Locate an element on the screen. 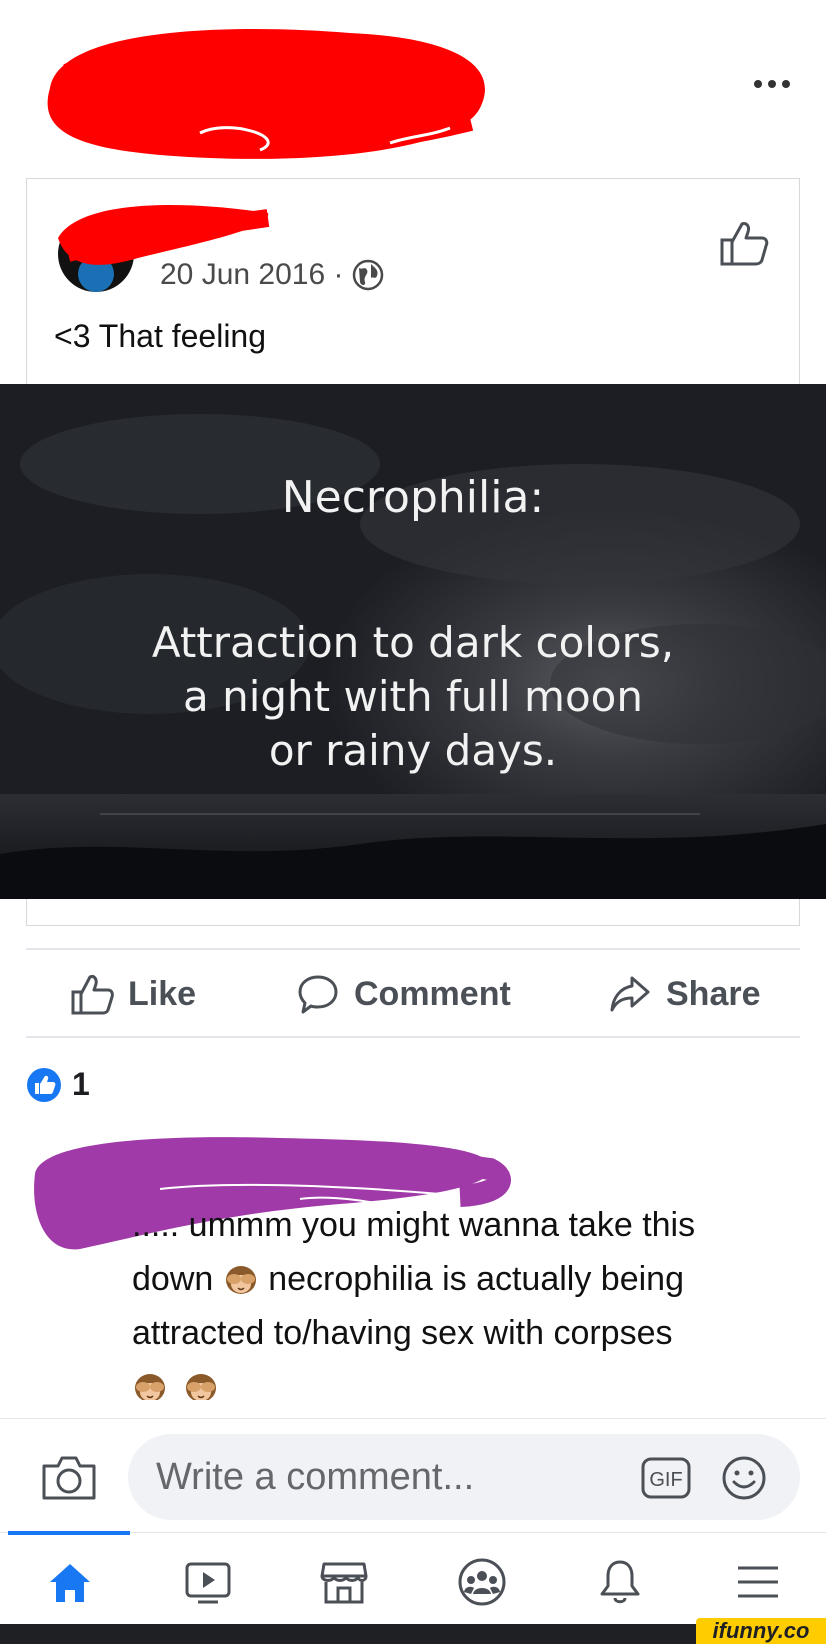 The image size is (826, 1644). comment-button: Comment is located at coordinates (403, 994).